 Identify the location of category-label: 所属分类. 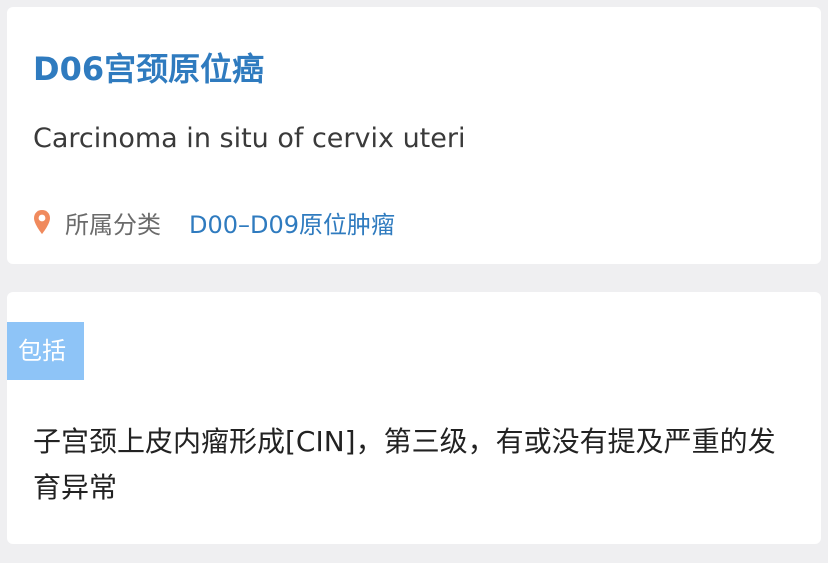
(113, 224).